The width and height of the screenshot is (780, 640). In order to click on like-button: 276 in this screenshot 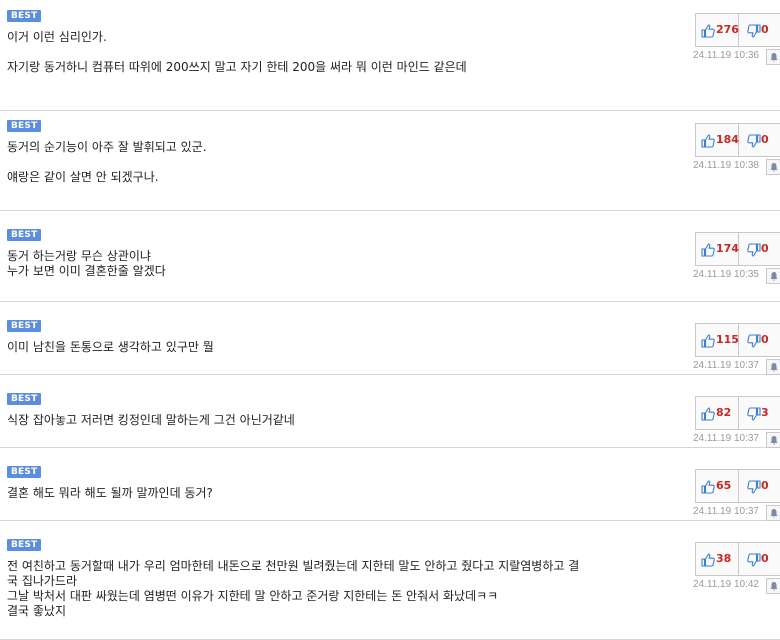, I will do `click(717, 30)`.